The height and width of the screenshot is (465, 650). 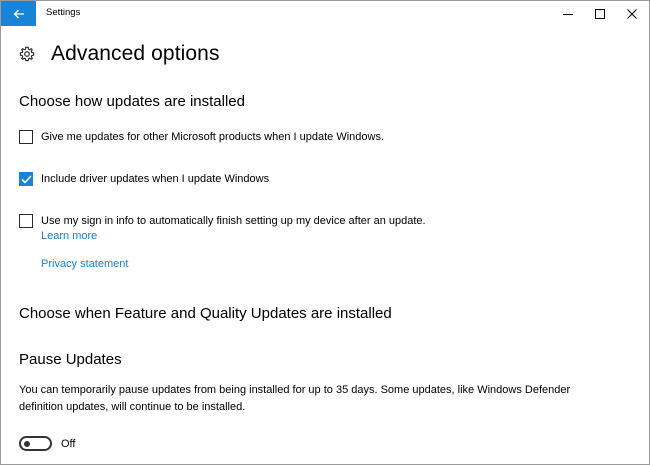 I want to click on minimize-button, so click(x=568, y=13).